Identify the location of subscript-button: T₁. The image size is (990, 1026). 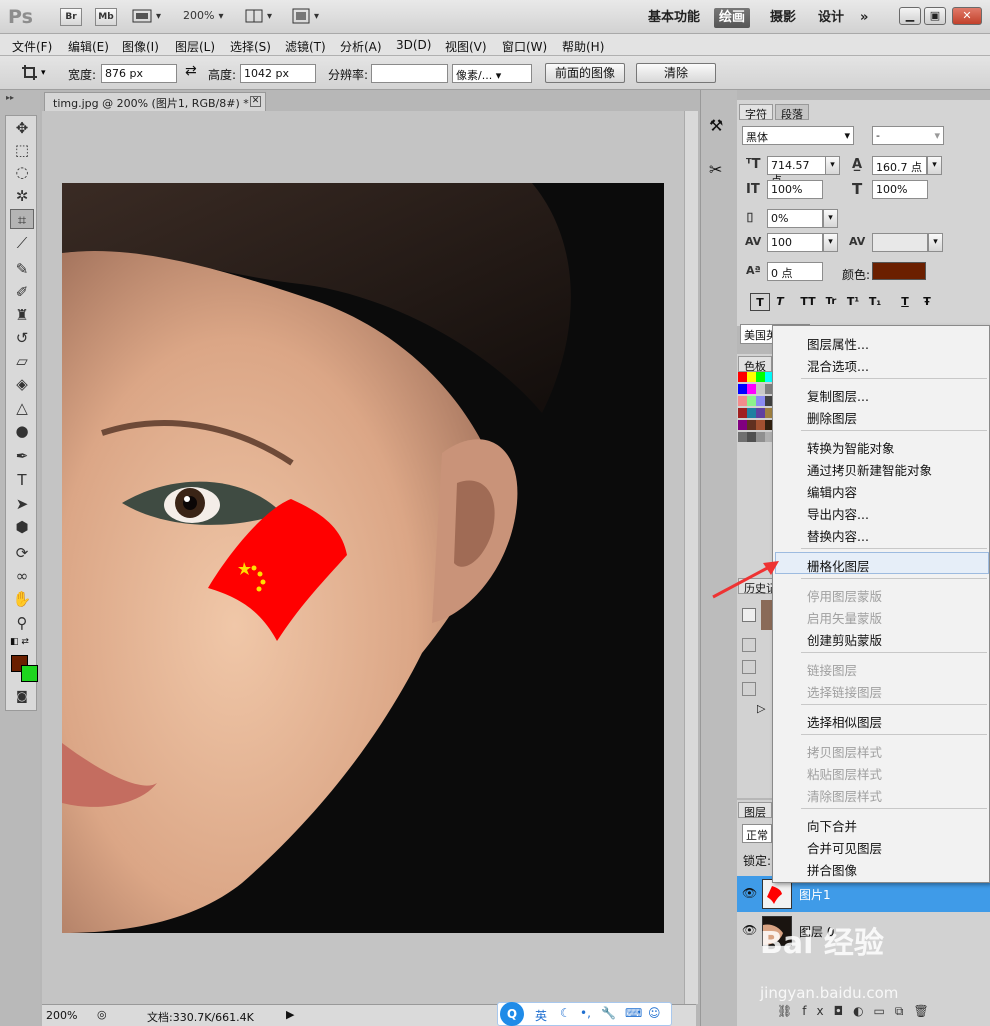
(875, 302).